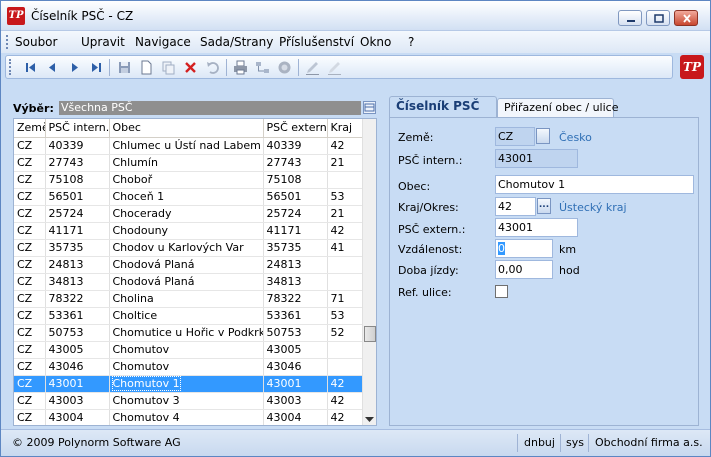 The height and width of the screenshot is (457, 711). I want to click on table-row: CZ 24813 Chodová Planá 24813, so click(189, 265).